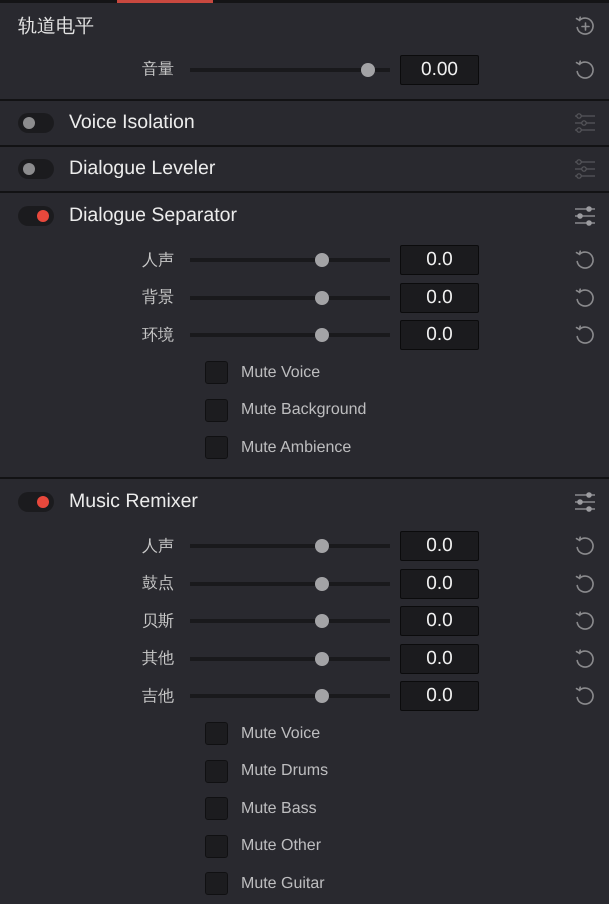 The image size is (609, 904). I want to click on checkbox-label: Mute Background, so click(303, 410).